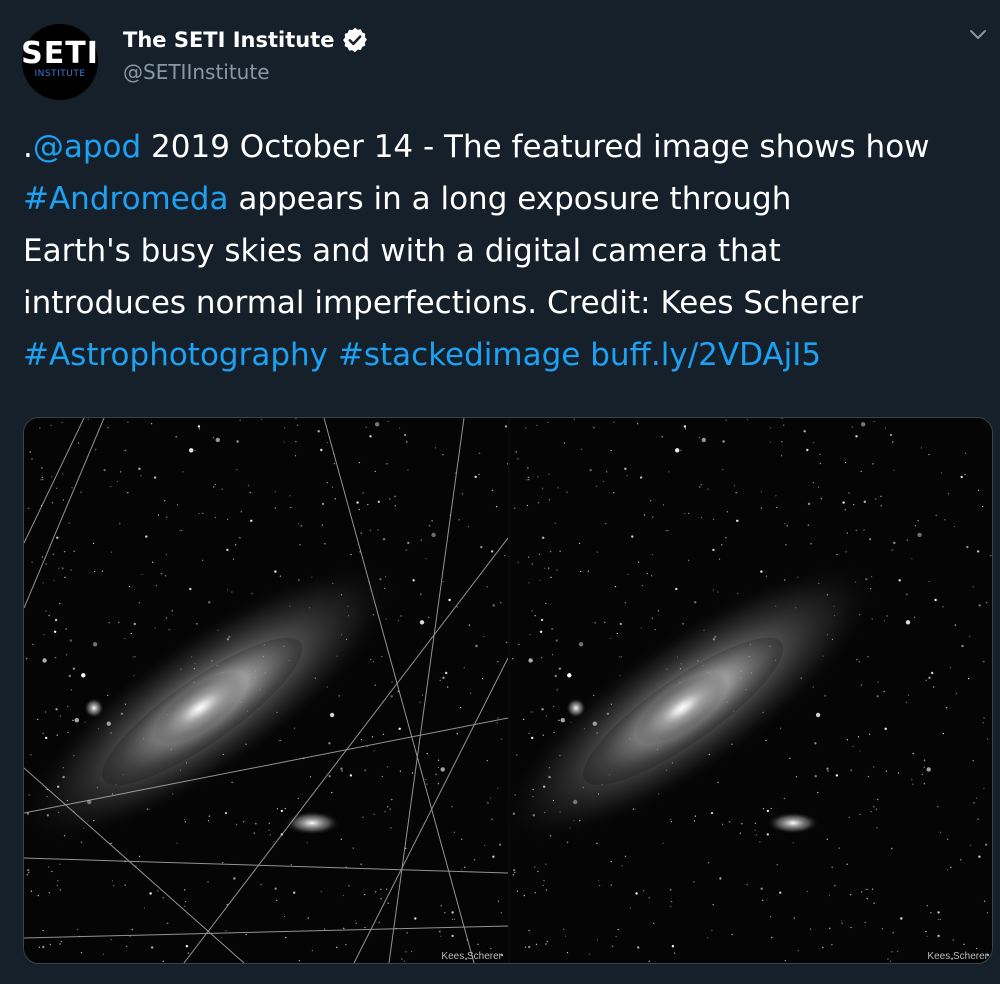 This screenshot has height=984, width=1000. What do you see at coordinates (229, 40) in the screenshot?
I see `display-name-text: The SETI Institute` at bounding box center [229, 40].